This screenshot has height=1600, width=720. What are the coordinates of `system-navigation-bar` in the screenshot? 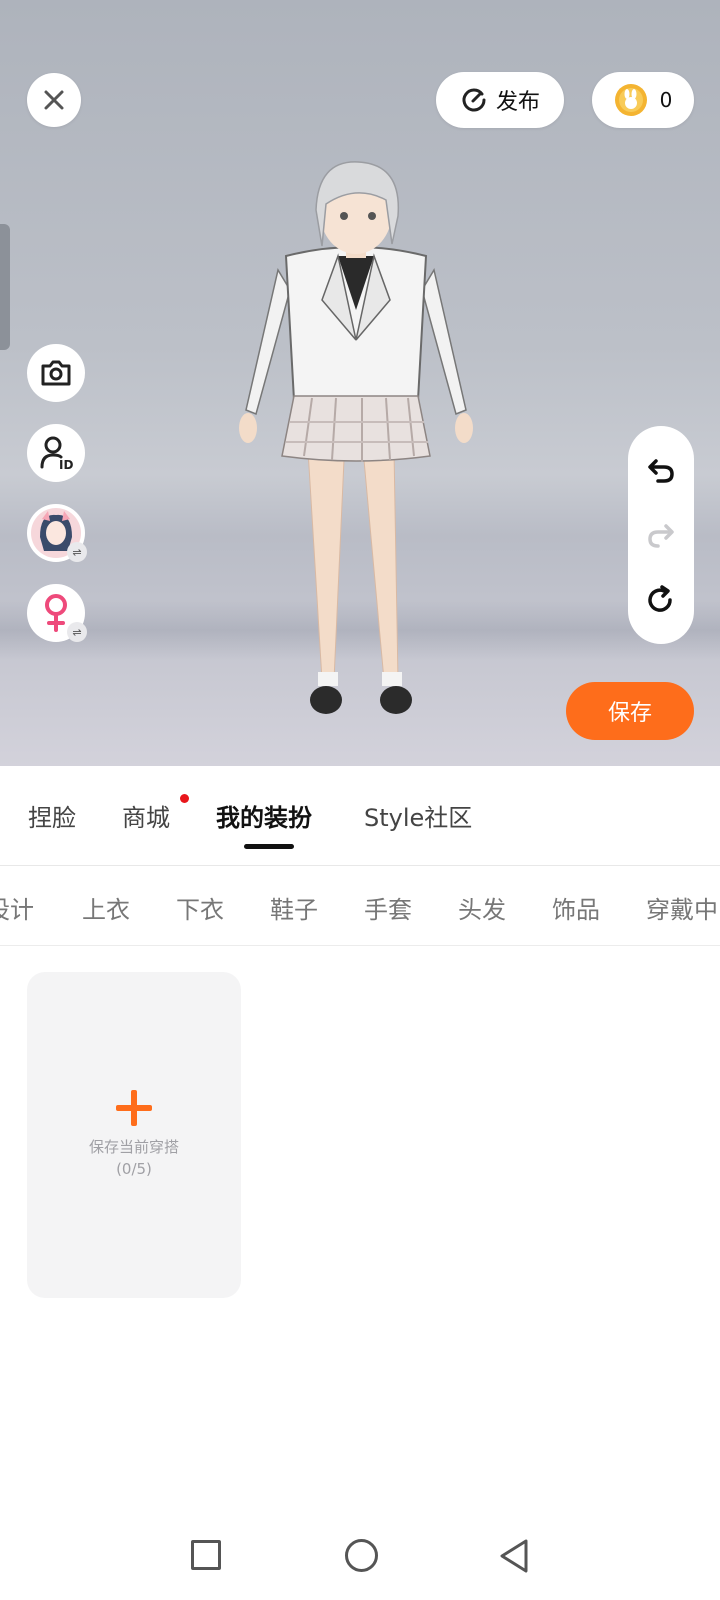 It's located at (360, 1565).